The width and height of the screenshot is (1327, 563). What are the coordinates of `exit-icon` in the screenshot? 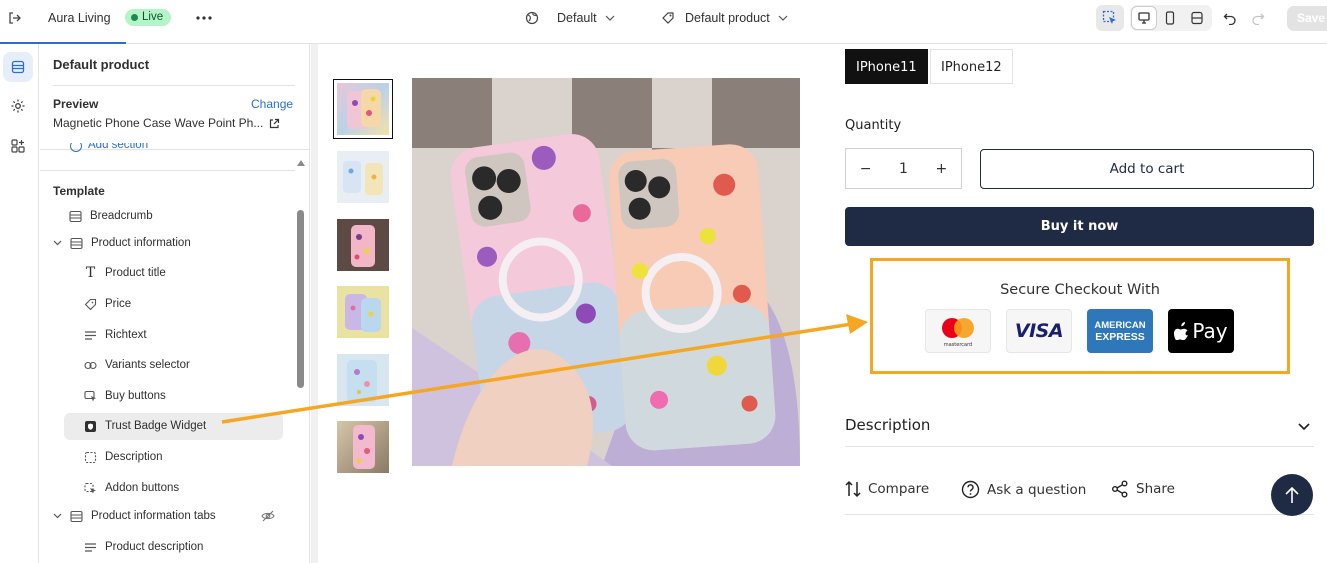 It's located at (15, 18).